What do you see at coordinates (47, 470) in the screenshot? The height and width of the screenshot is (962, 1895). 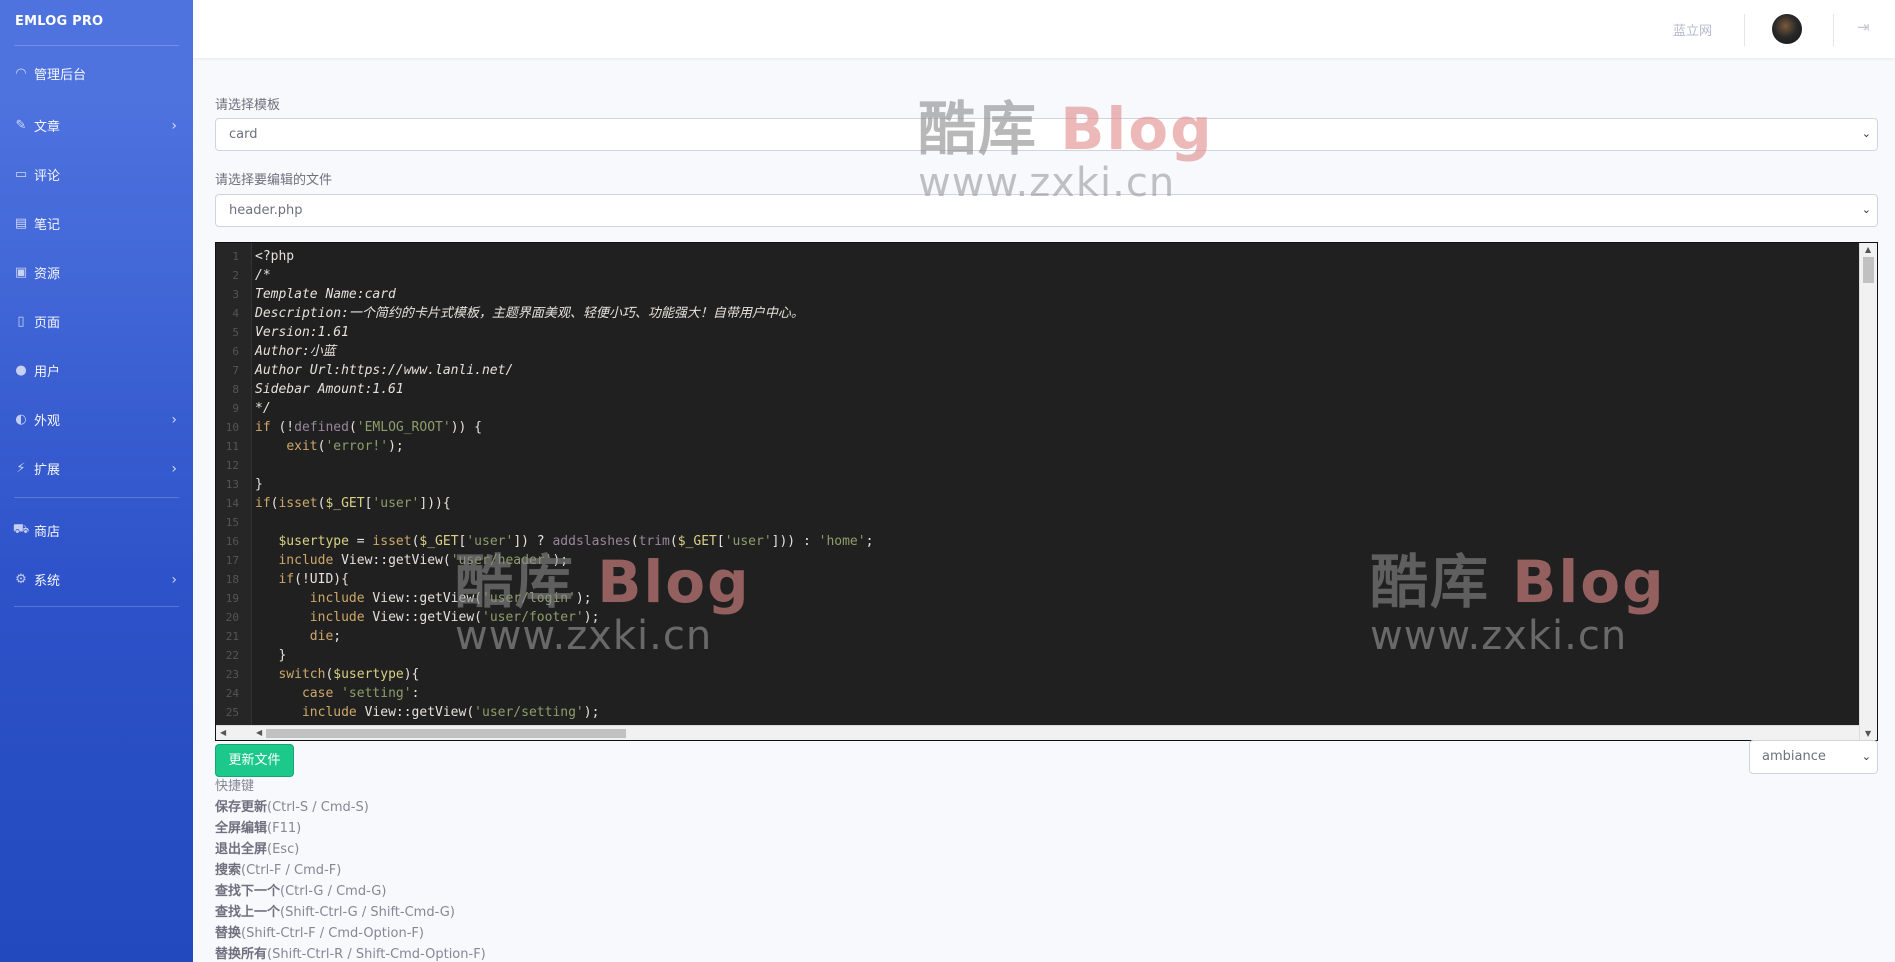 I see `sidebar-item-label: 扩展` at bounding box center [47, 470].